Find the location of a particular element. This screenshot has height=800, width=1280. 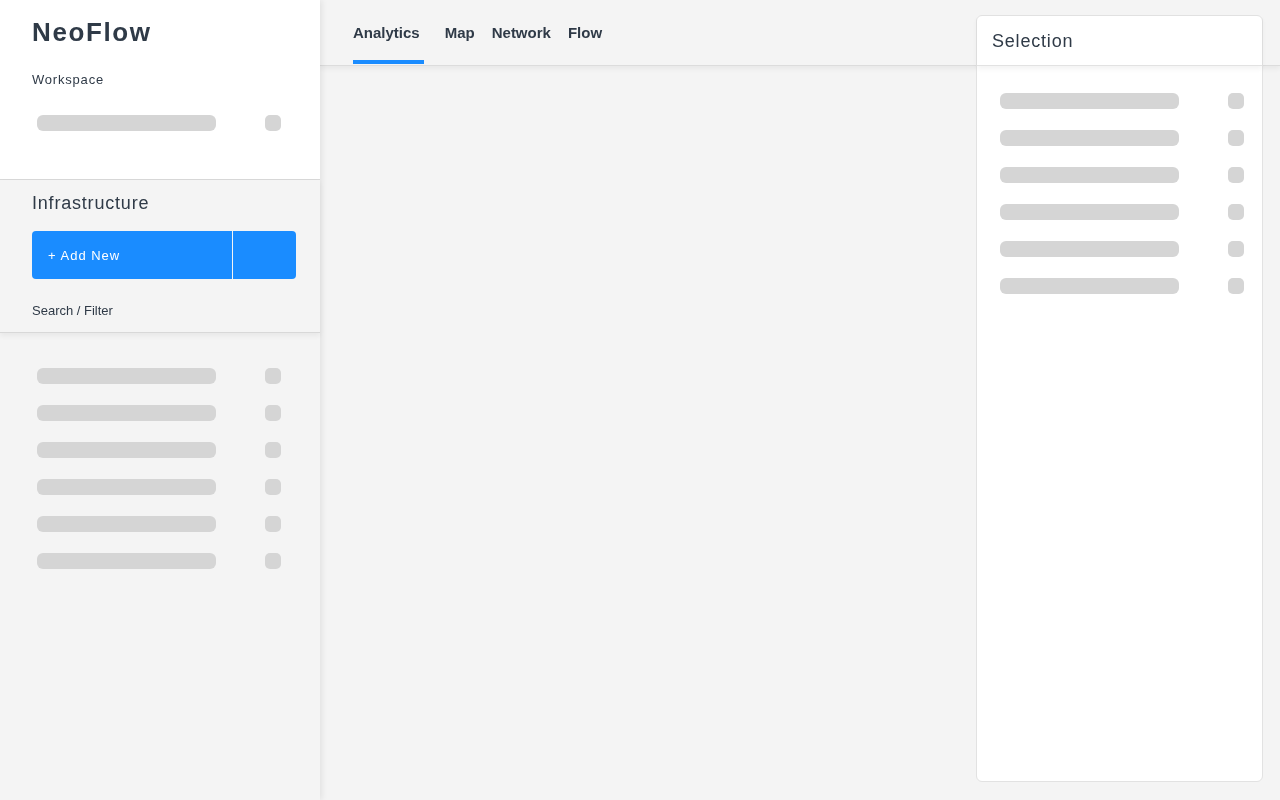

brand-title: NeoFlow is located at coordinates (92, 32).